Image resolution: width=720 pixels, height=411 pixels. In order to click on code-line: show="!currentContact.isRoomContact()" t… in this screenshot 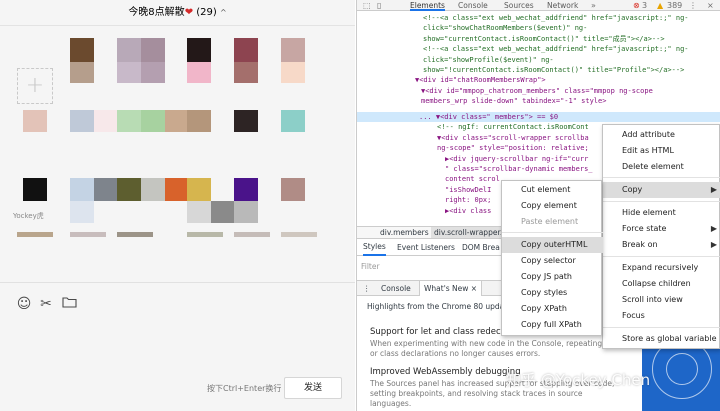, I will do `click(571, 70)`.